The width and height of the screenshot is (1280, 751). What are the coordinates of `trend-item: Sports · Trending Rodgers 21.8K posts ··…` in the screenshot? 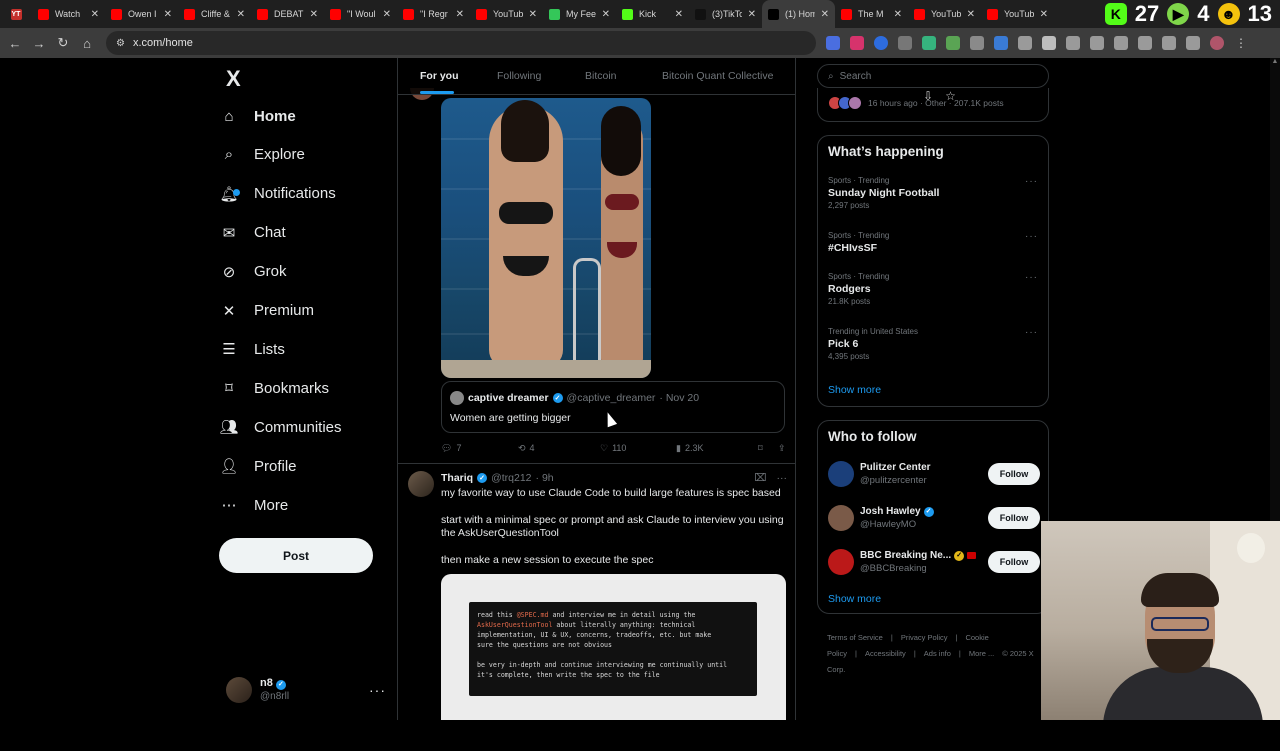 It's located at (934, 289).